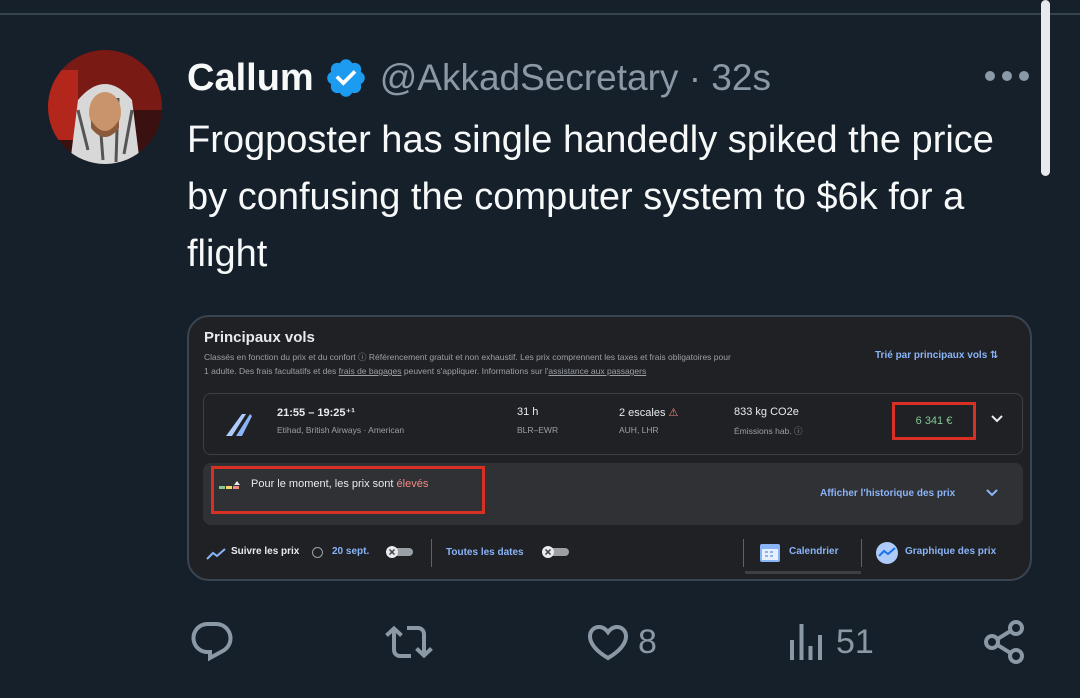  Describe the element at coordinates (575, 78) in the screenshot. I see `handle-and-time: @AkkadSecretary · 32s` at that location.